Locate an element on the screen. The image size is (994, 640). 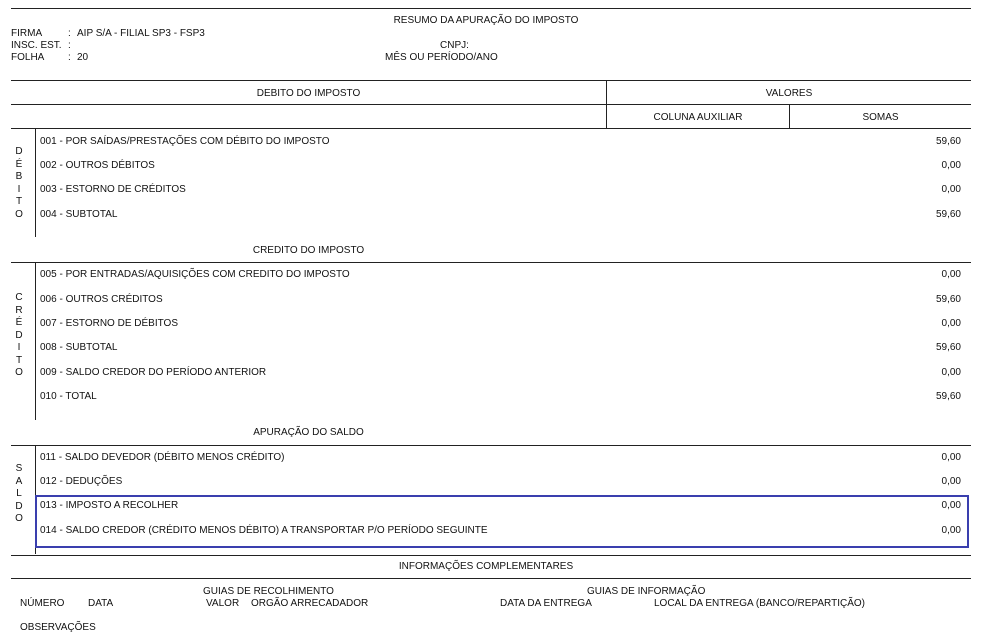
credito-side-rule is located at coordinates (35, 341).